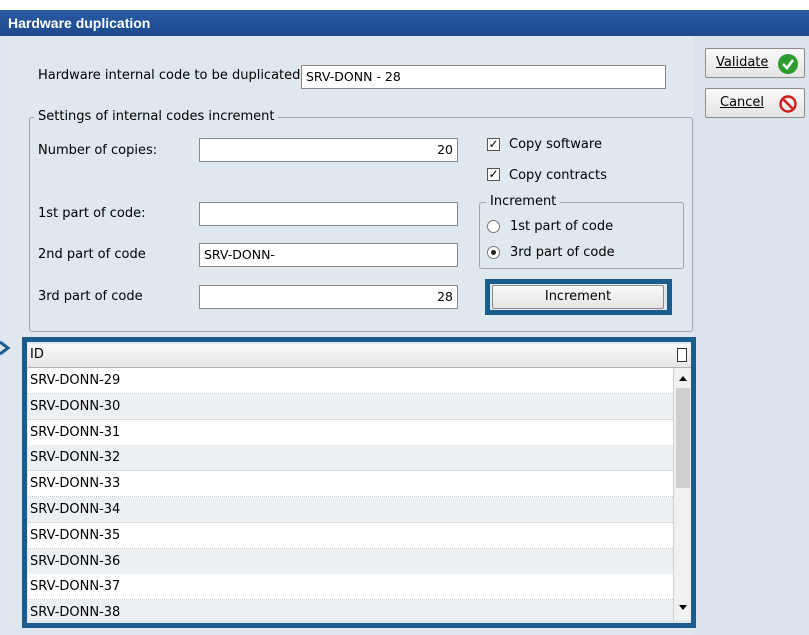 This screenshot has width=809, height=635. What do you see at coordinates (5, 348) in the screenshot?
I see `pointer-arrow-icon` at bounding box center [5, 348].